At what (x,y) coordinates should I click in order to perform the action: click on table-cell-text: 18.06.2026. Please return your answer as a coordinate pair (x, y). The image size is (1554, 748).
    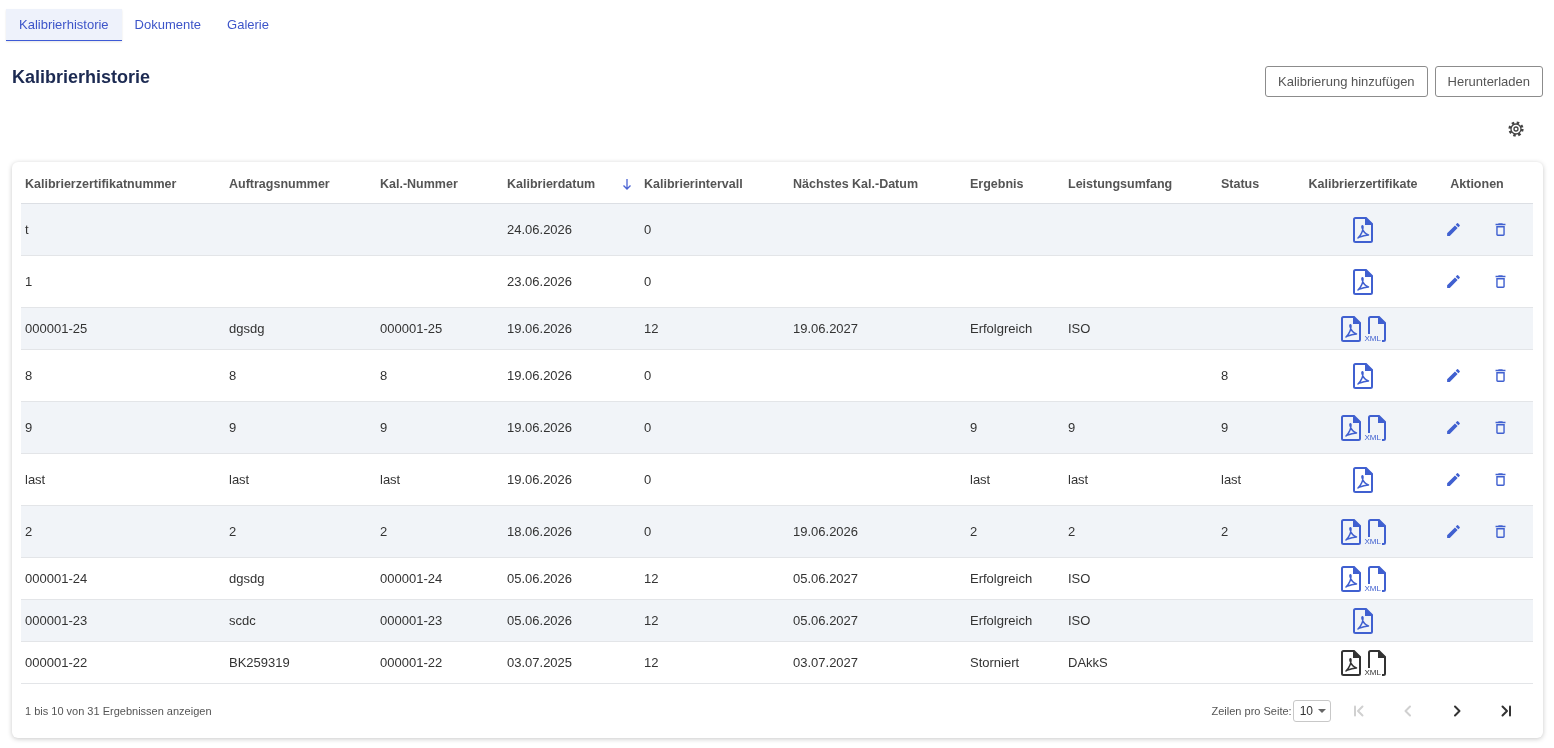
    Looking at the image, I should click on (540, 531).